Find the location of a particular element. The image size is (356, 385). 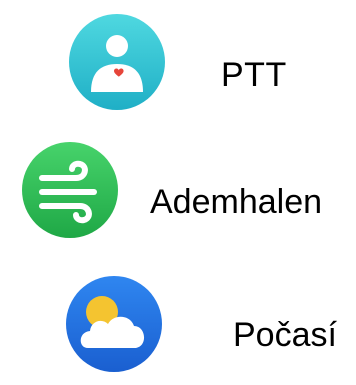

app-label-pocasi: Počasí is located at coordinates (285, 335).